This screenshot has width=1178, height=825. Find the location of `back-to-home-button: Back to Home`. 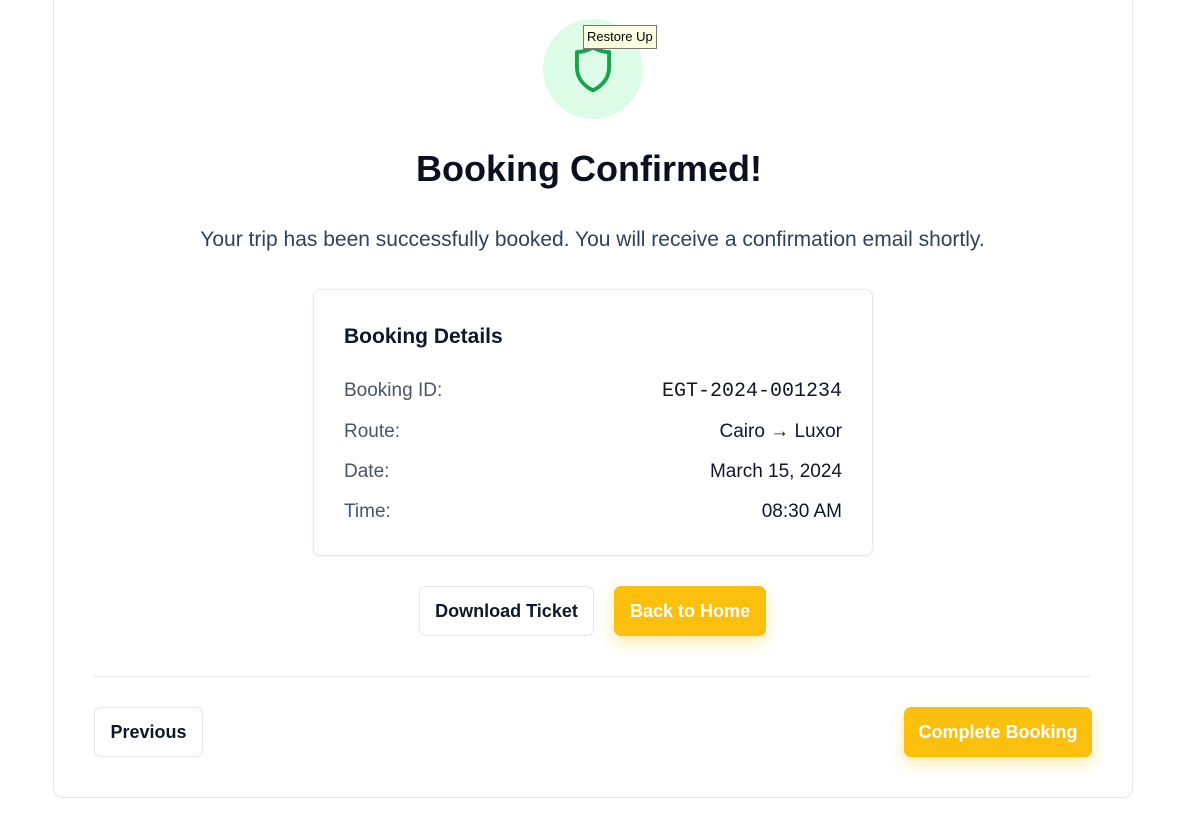

back-to-home-button: Back to Home is located at coordinates (690, 611).